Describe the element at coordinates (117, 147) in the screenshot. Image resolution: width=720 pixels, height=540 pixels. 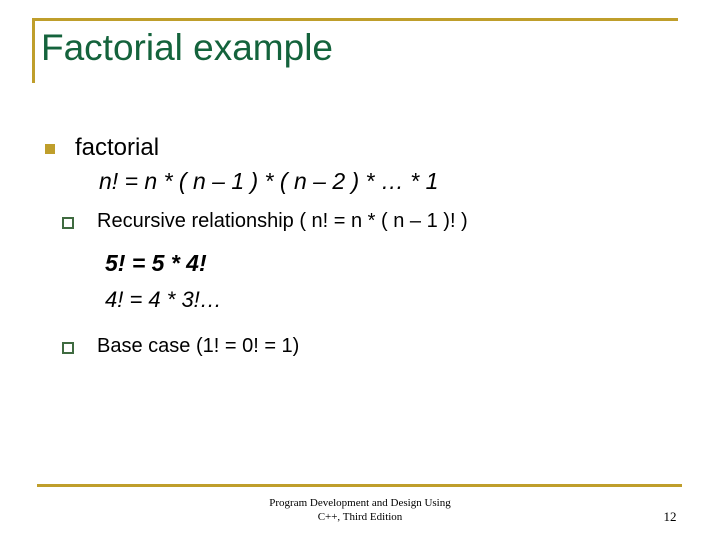
I see `list-item-label: factorial` at that location.